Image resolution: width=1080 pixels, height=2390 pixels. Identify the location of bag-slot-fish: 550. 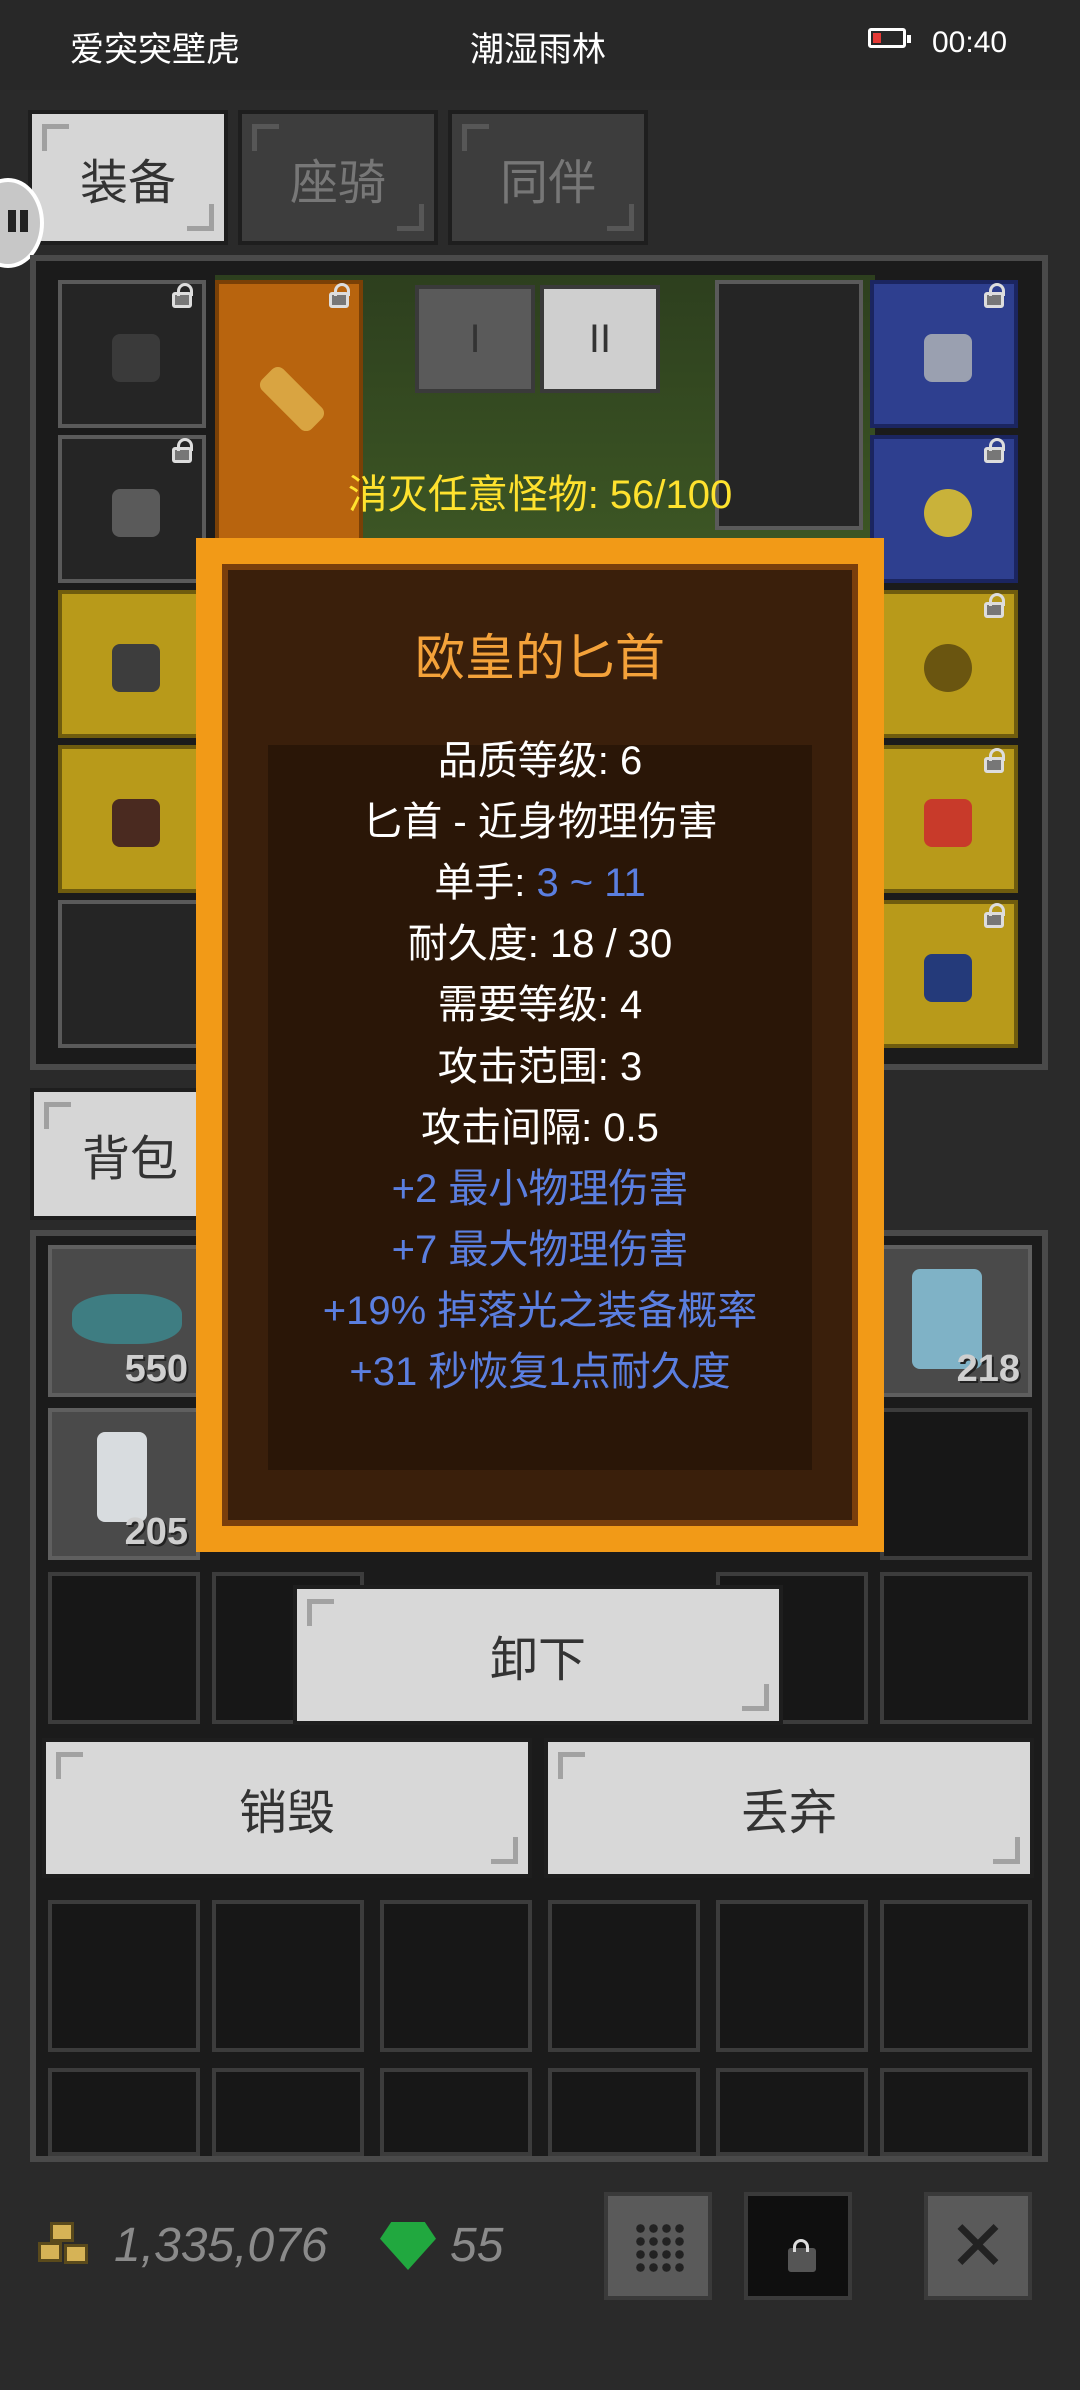
(124, 1321).